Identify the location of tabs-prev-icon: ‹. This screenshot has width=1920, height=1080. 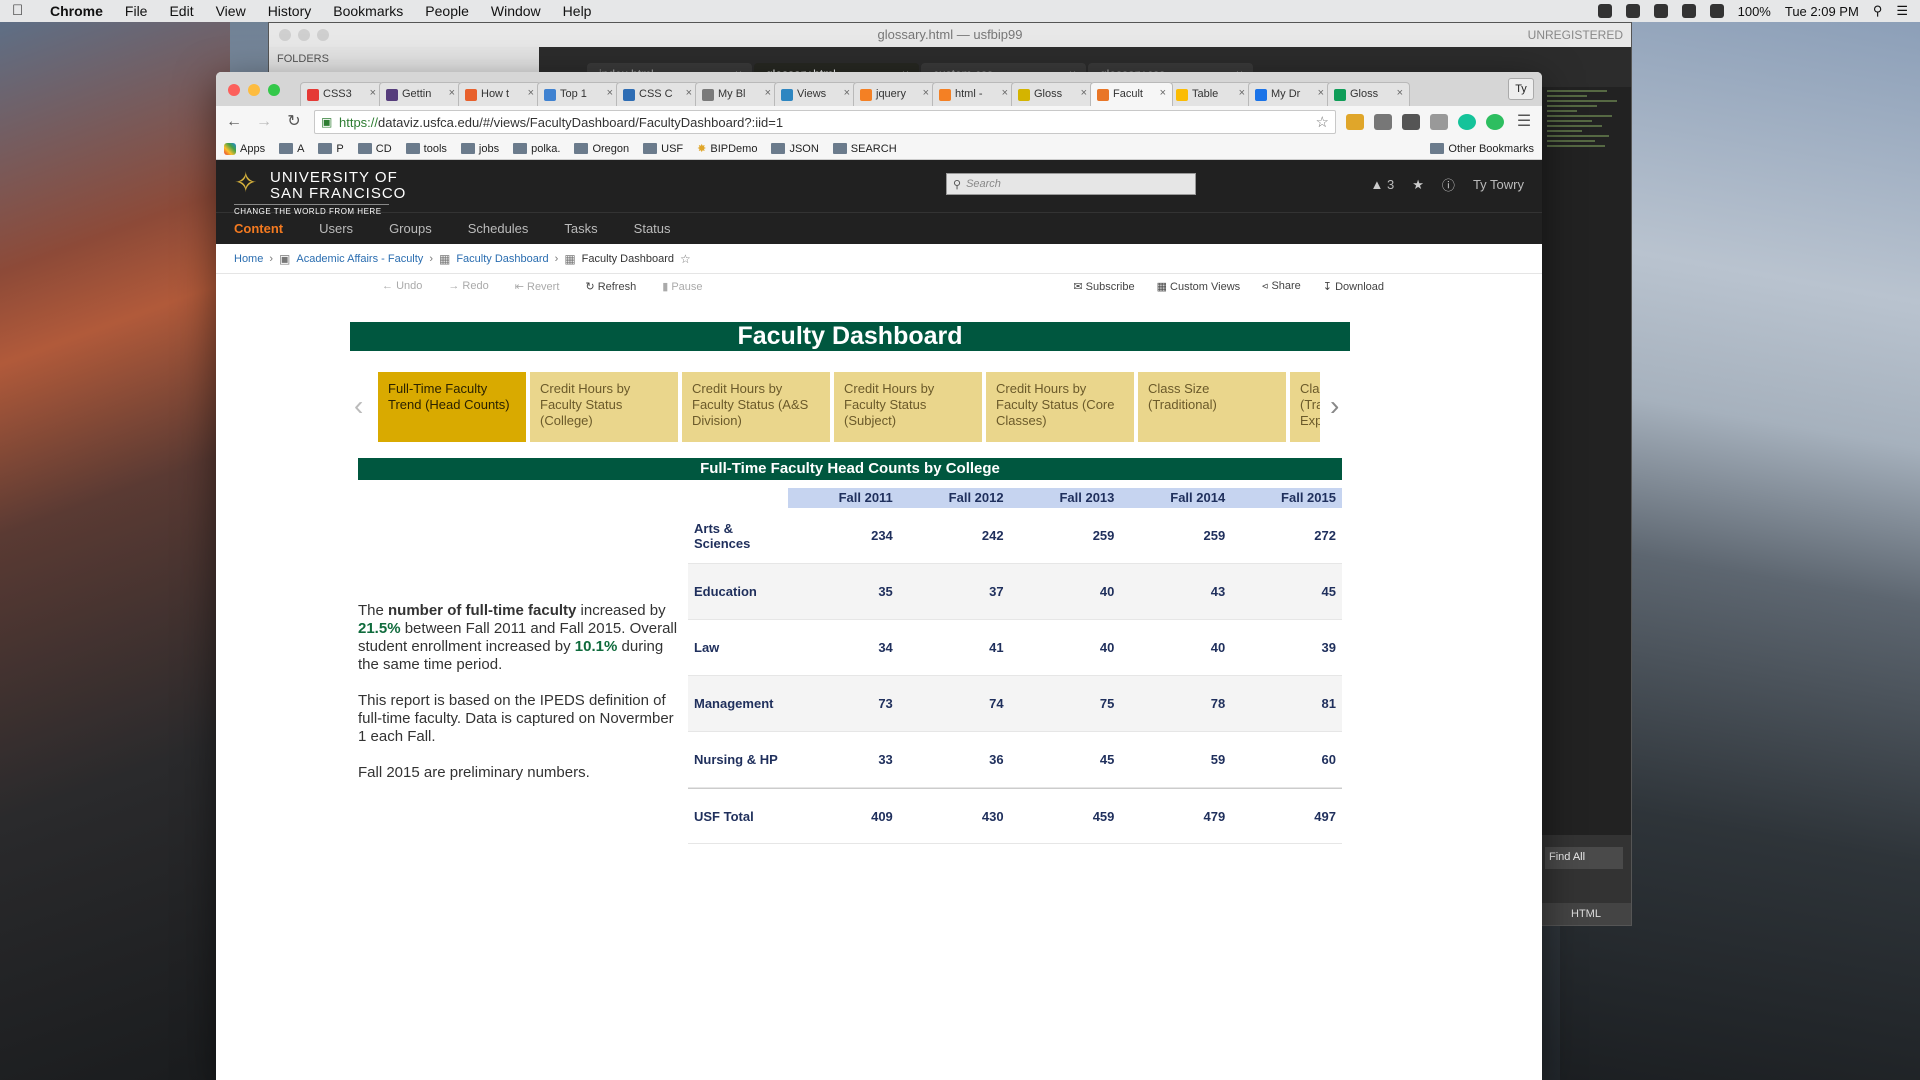
(358, 406).